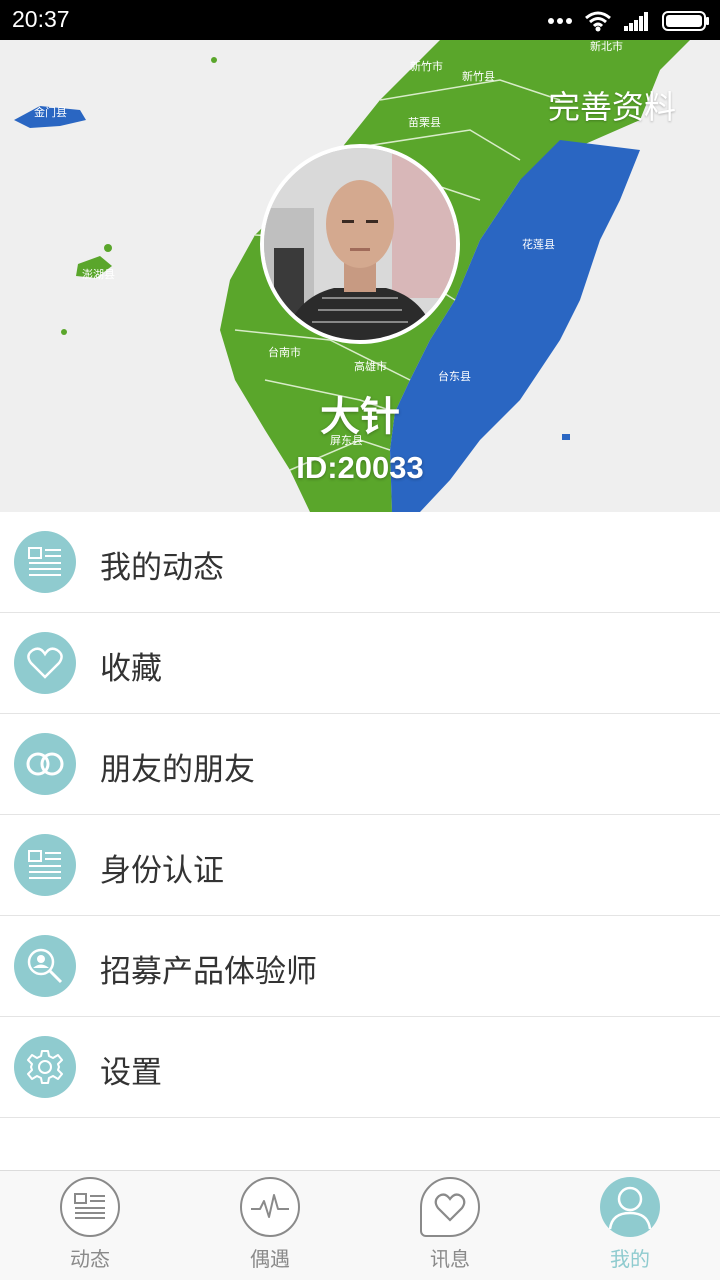 The image size is (720, 1280). Describe the element at coordinates (560, 21) in the screenshot. I see `more-dots-icon` at that location.